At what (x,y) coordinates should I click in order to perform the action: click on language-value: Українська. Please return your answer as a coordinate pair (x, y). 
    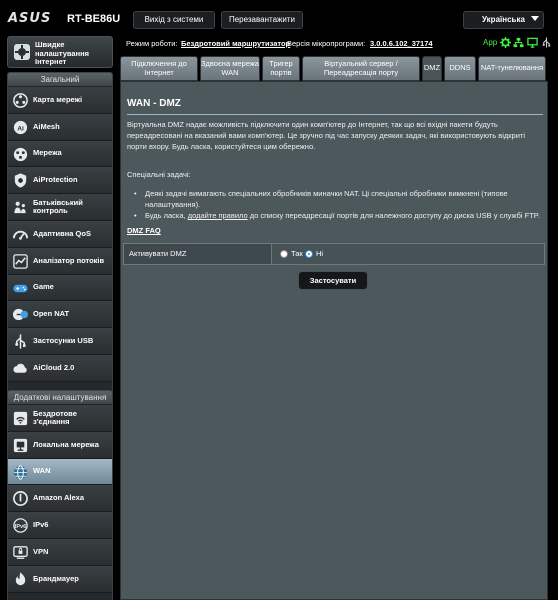
    Looking at the image, I should click on (503, 19).